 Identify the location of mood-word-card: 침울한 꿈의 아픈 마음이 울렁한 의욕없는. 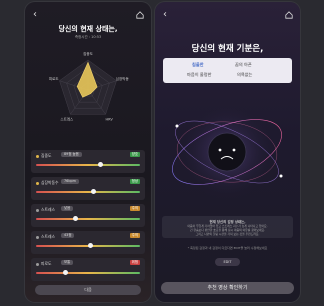
(227, 70).